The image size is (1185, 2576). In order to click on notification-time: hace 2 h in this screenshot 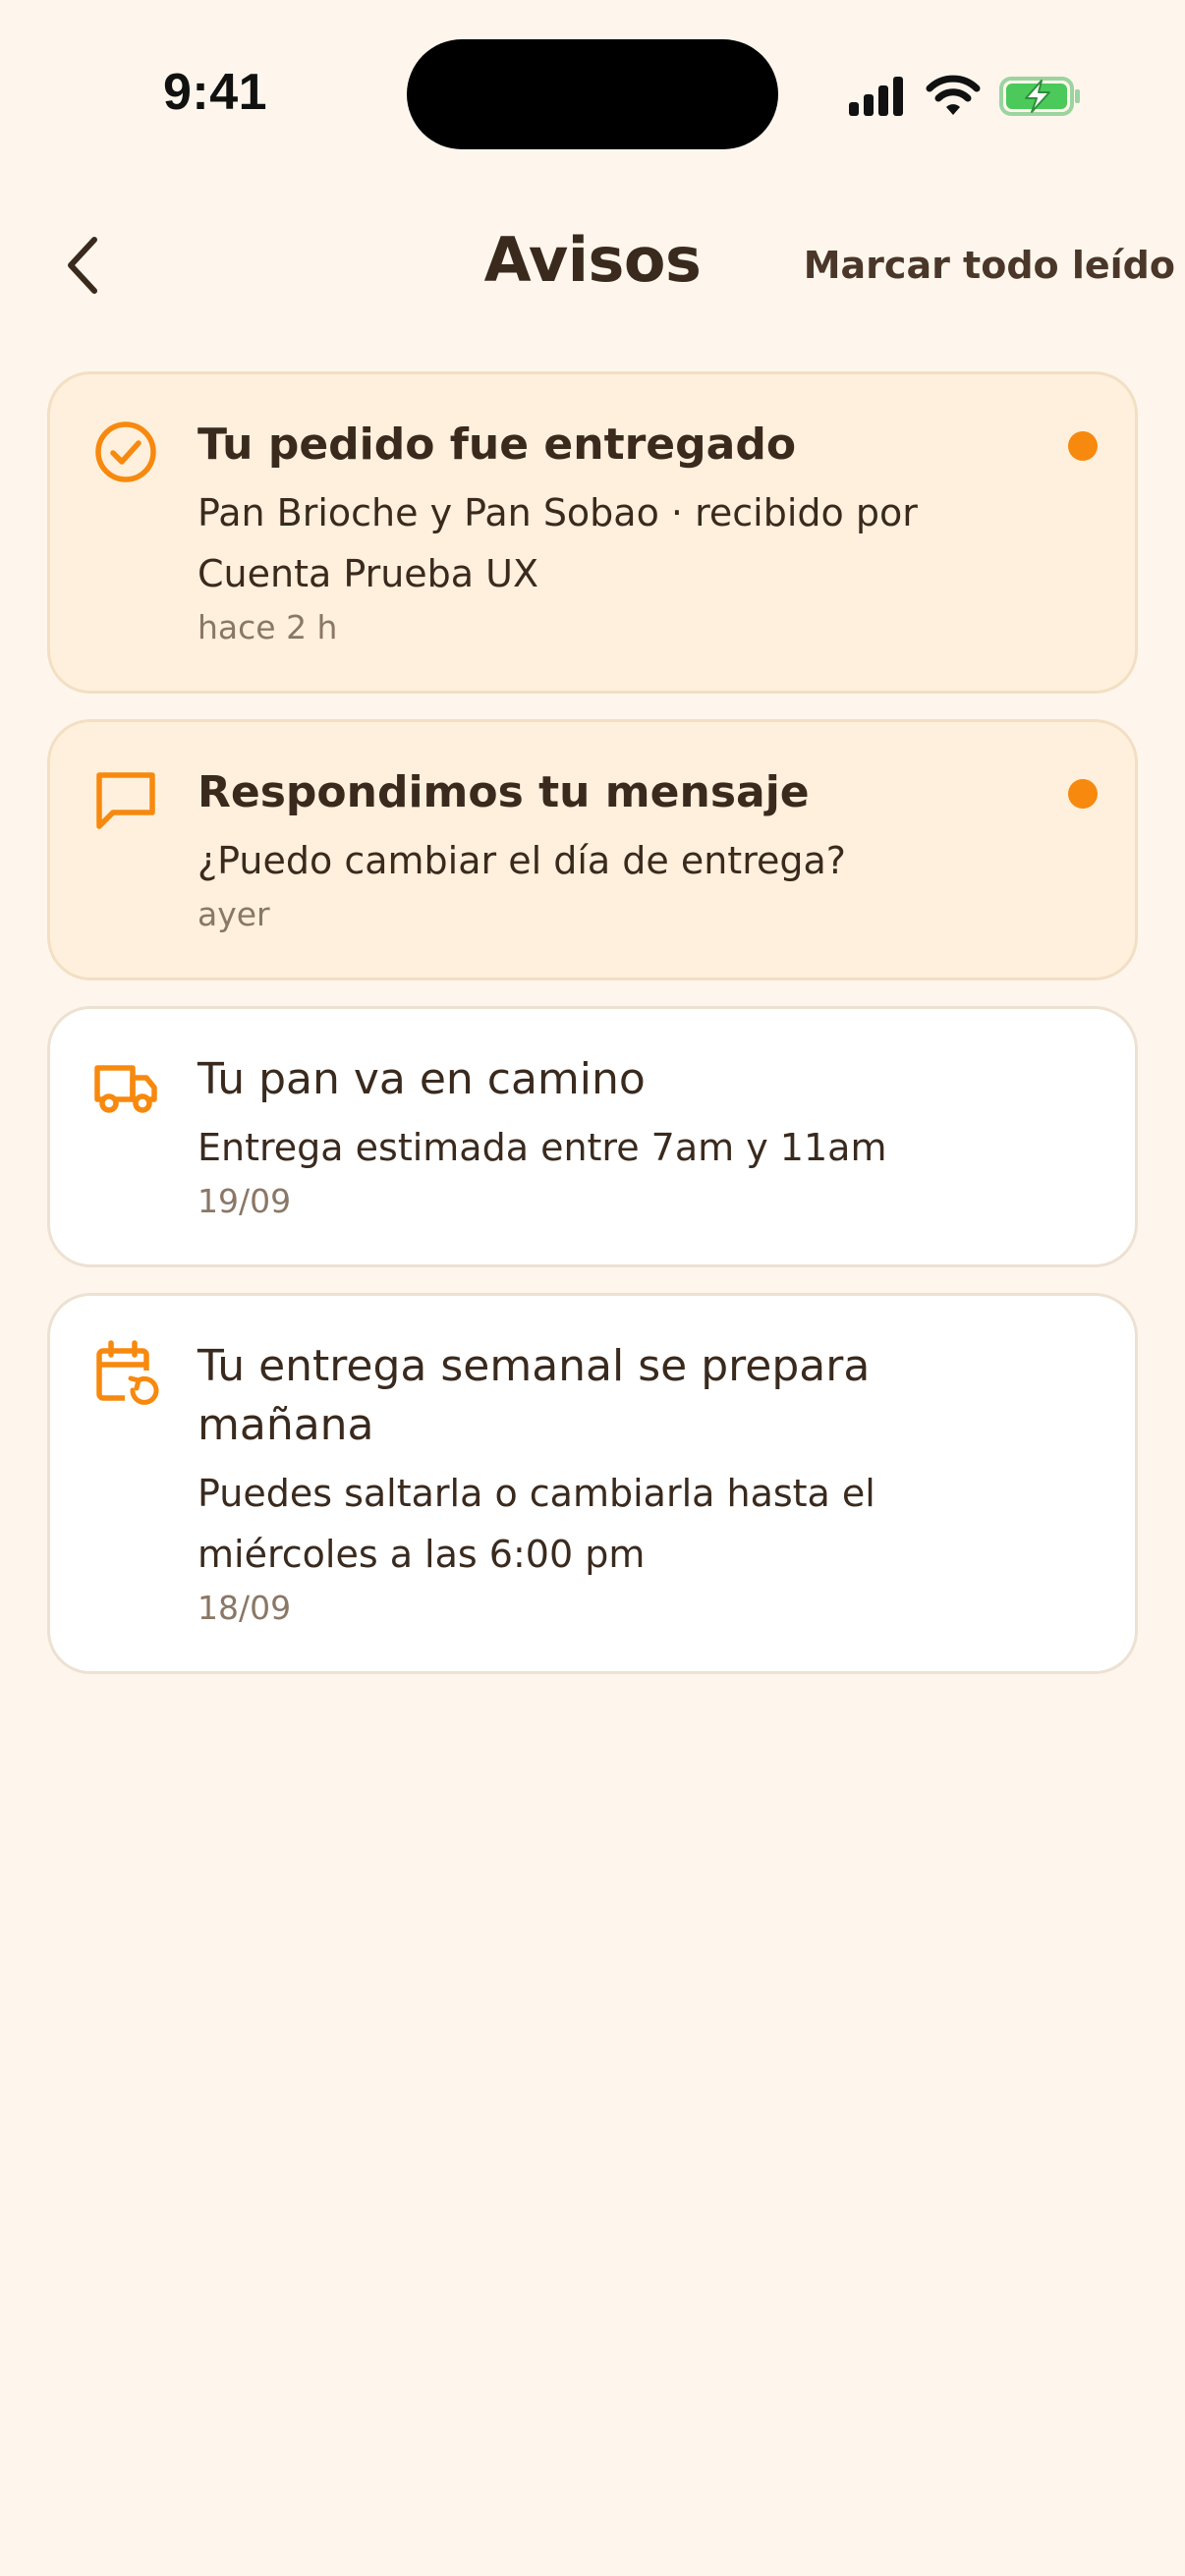, I will do `click(268, 627)`.